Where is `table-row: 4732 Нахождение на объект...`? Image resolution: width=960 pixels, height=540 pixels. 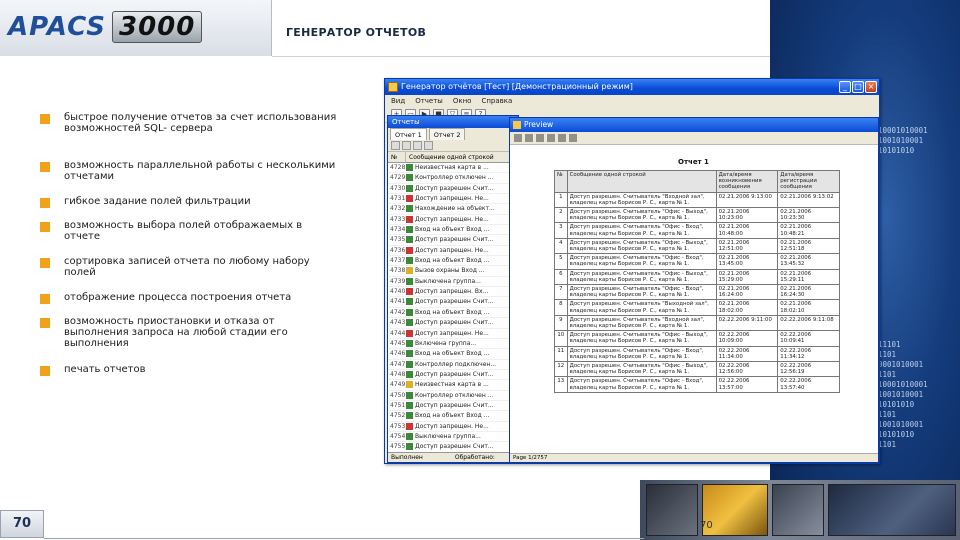 table-row: 4732 Нахождение на объект... is located at coordinates (453, 209).